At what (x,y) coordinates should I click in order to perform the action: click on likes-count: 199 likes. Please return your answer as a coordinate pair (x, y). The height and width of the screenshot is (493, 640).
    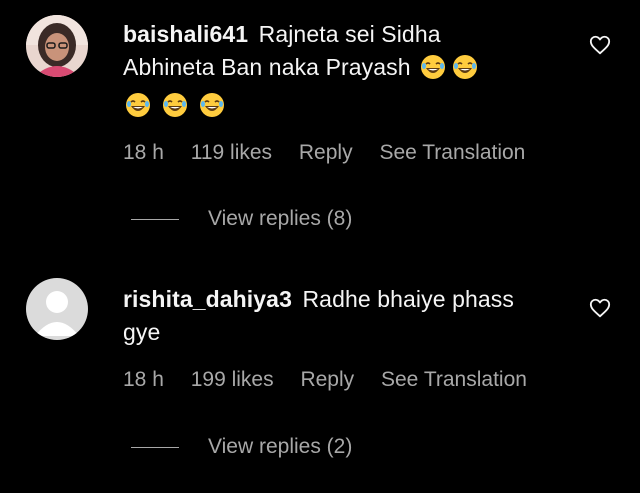
    Looking at the image, I should click on (232, 379).